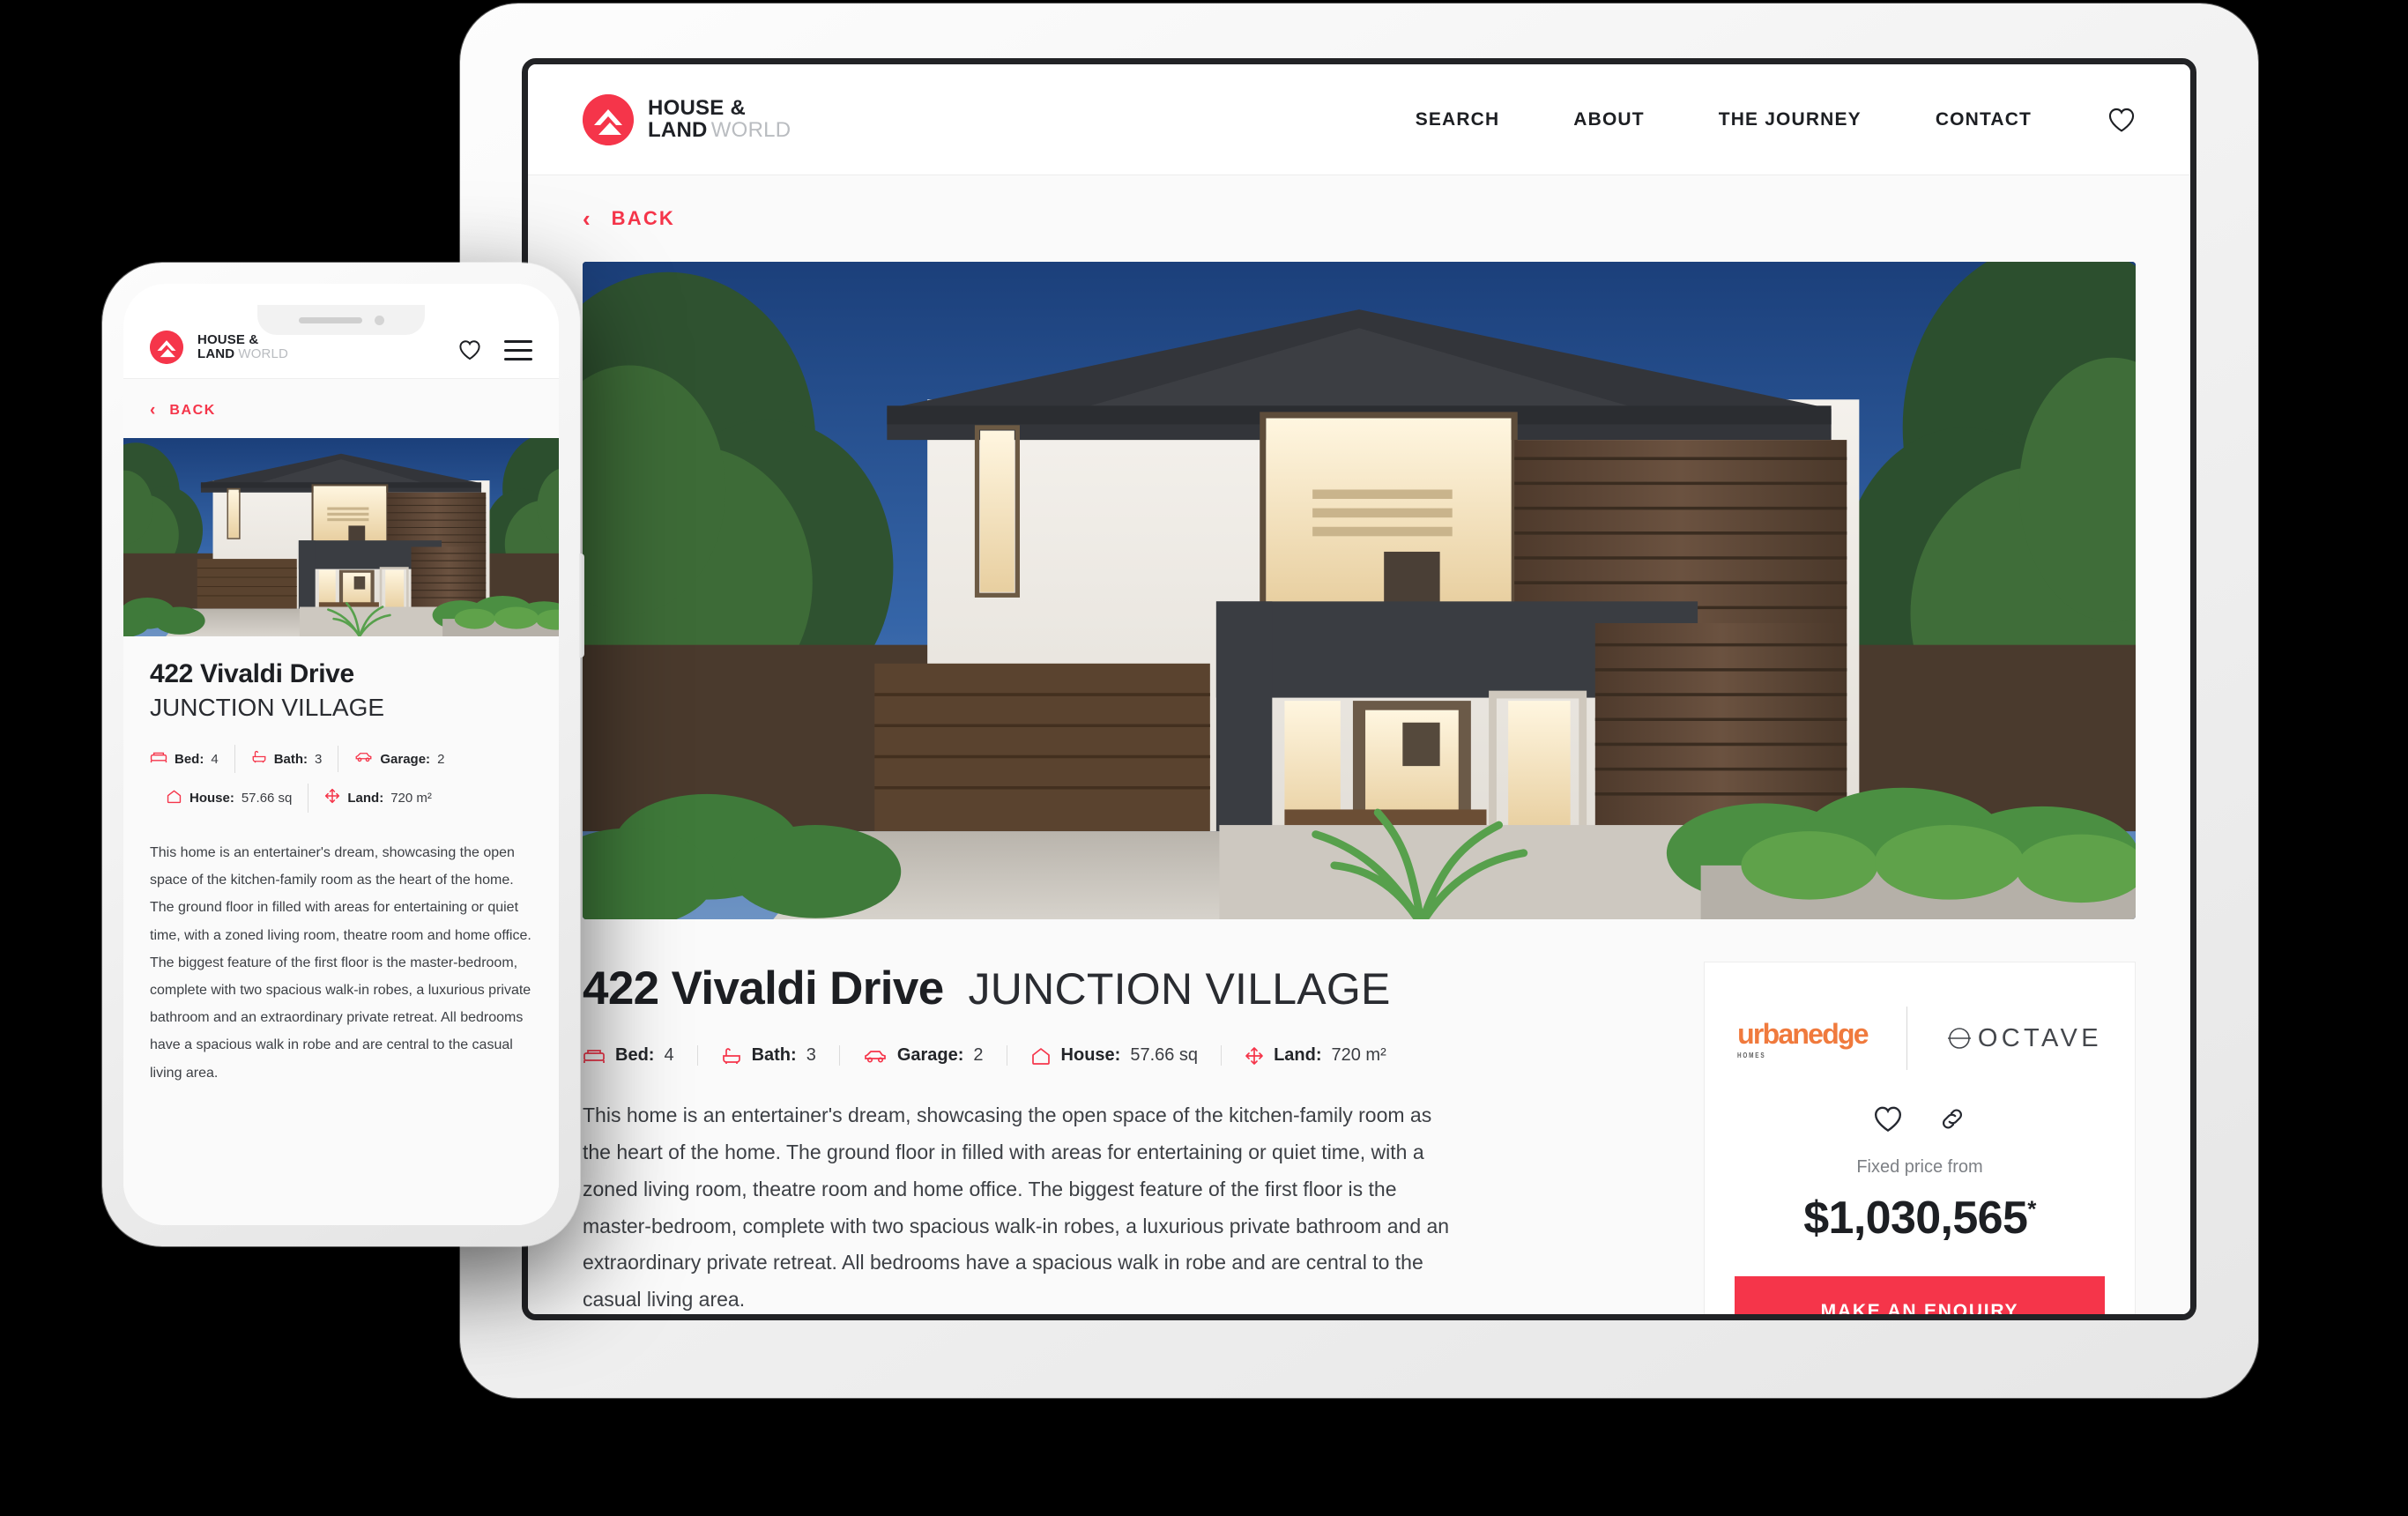 The image size is (2408, 1516). I want to click on card-action-row, so click(1920, 1106).